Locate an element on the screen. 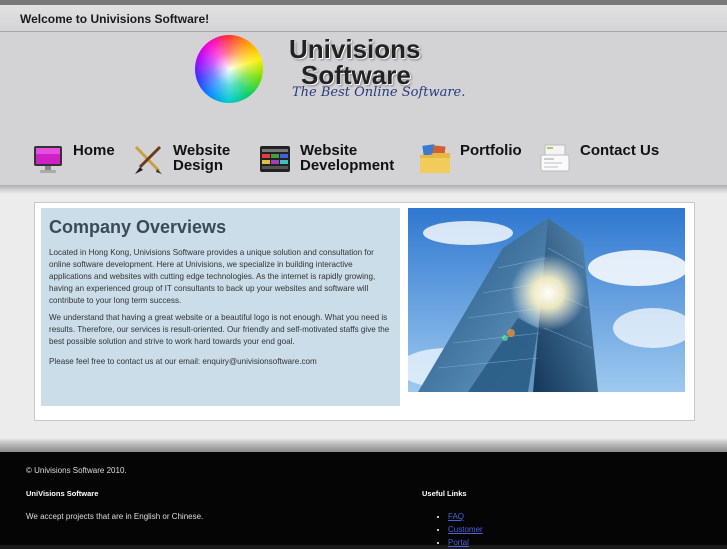 This screenshot has height=549, width=727. nav-item-website-design: Website Design is located at coordinates (184, 163).